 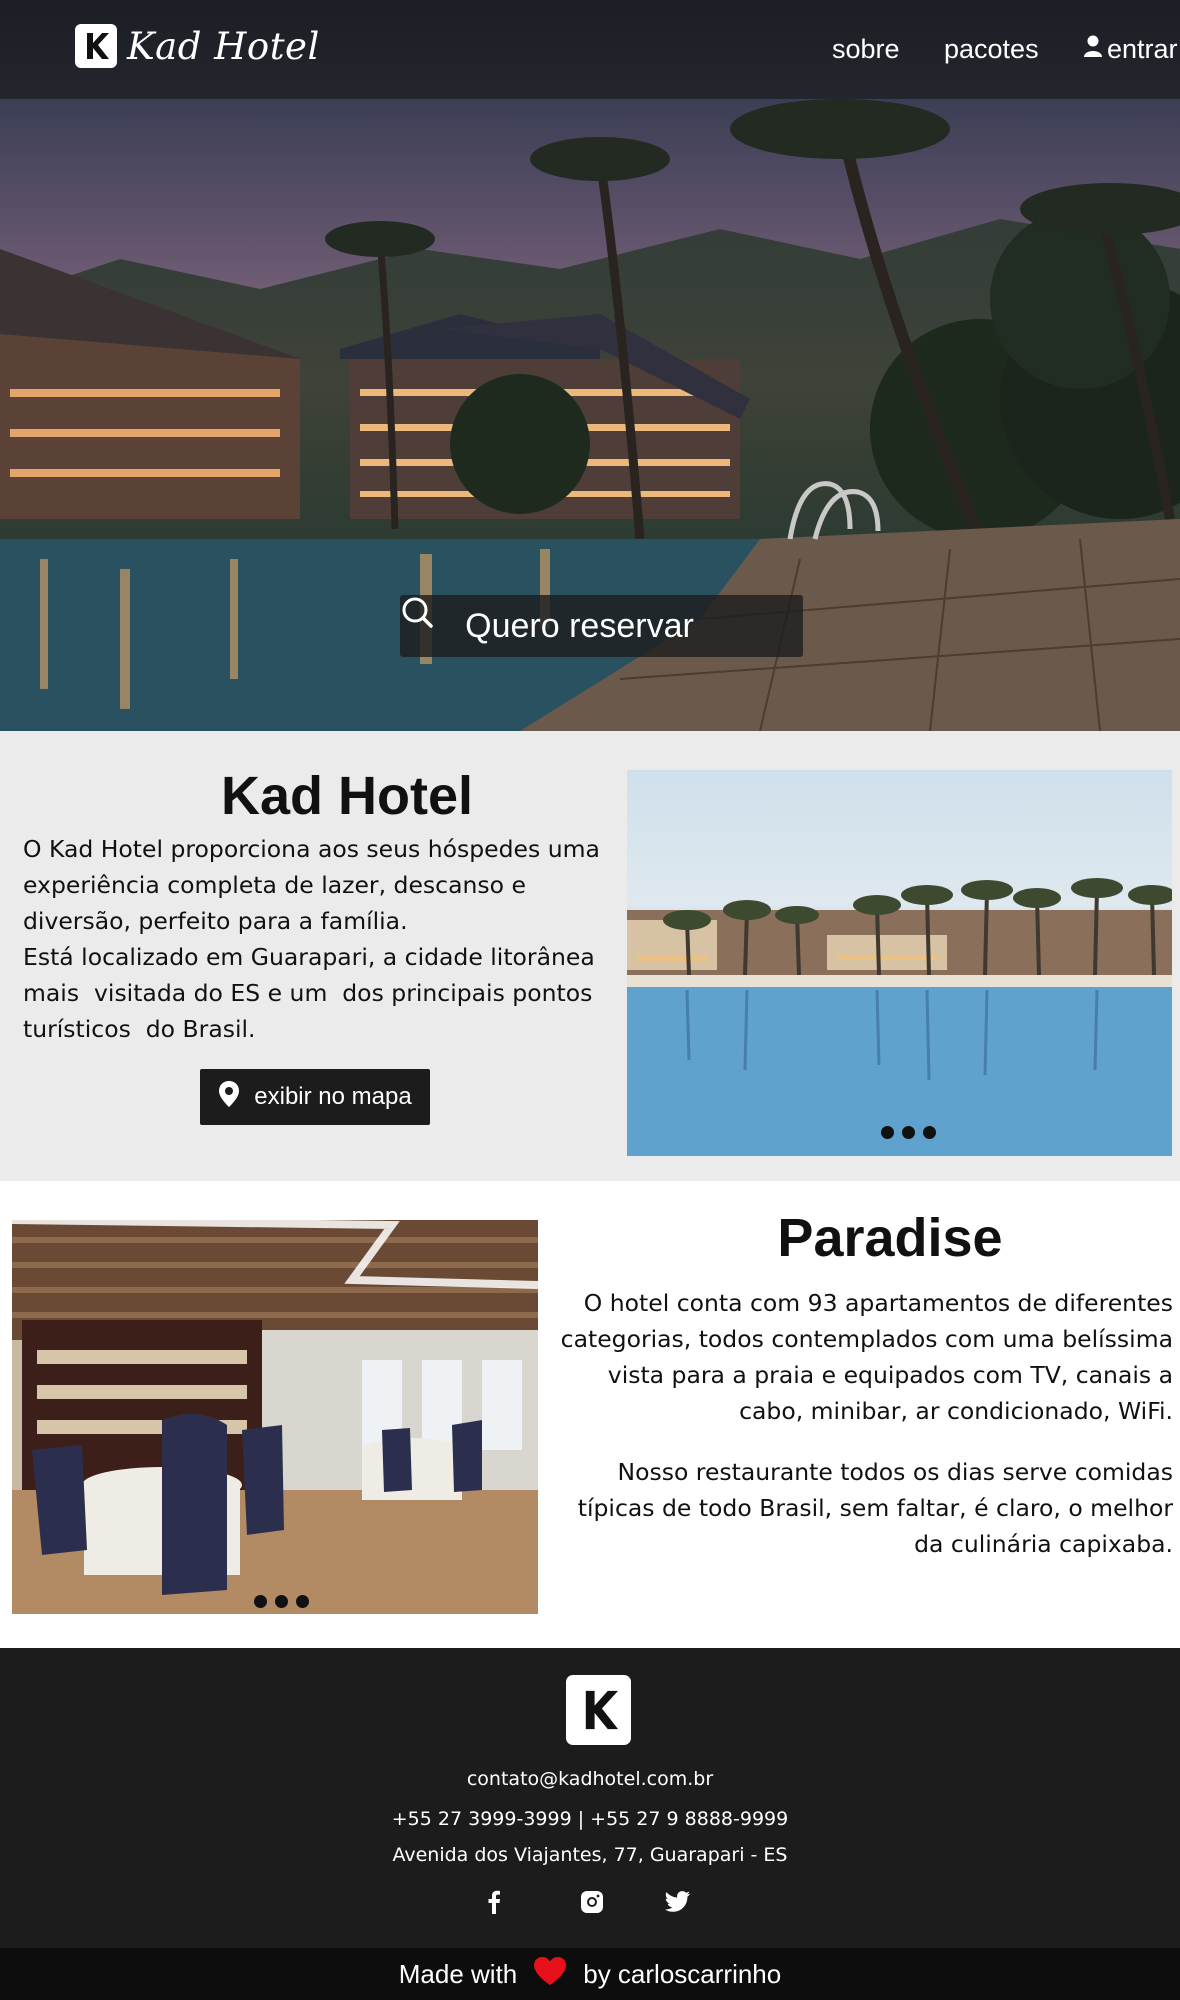 What do you see at coordinates (1142, 49) in the screenshot?
I see `nav-link-entrar-label: entrar` at bounding box center [1142, 49].